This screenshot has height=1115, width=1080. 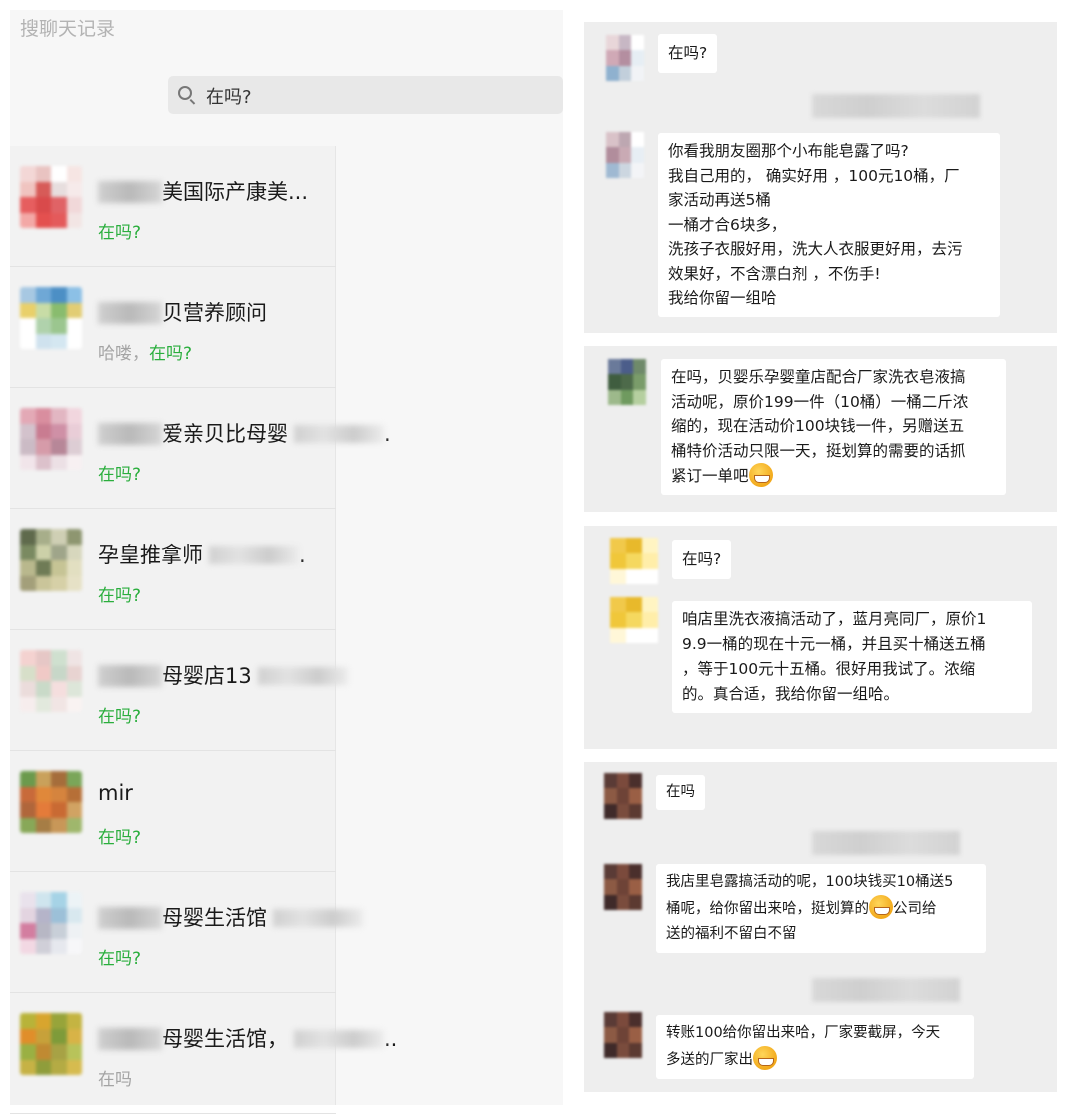 I want to click on message-preview: 在吗, so click(x=115, y=1080).